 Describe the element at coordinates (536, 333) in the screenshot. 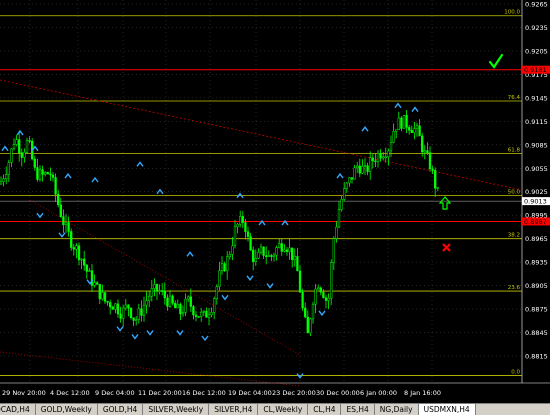

I see `price-tick-label: 0.8845` at that location.